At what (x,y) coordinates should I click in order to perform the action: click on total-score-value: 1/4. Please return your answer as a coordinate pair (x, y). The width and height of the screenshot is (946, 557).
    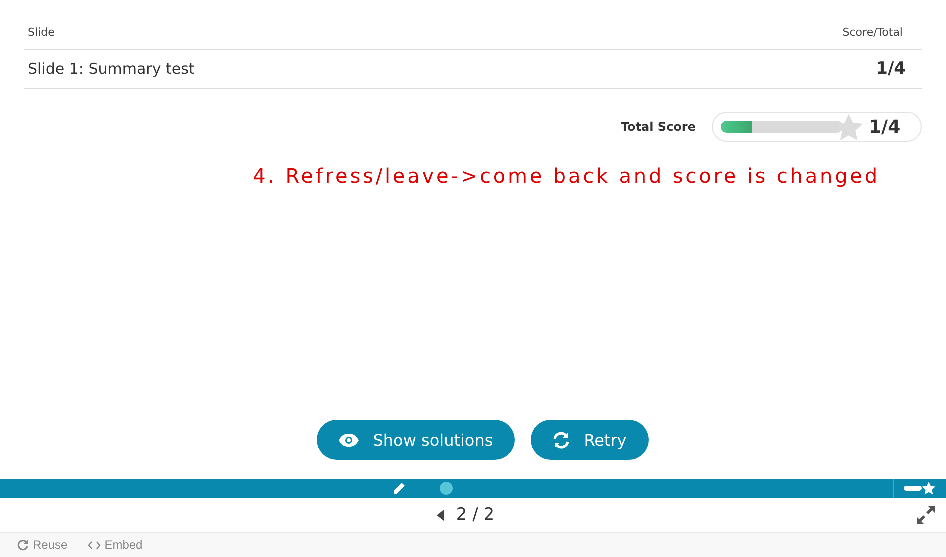
    Looking at the image, I should click on (885, 127).